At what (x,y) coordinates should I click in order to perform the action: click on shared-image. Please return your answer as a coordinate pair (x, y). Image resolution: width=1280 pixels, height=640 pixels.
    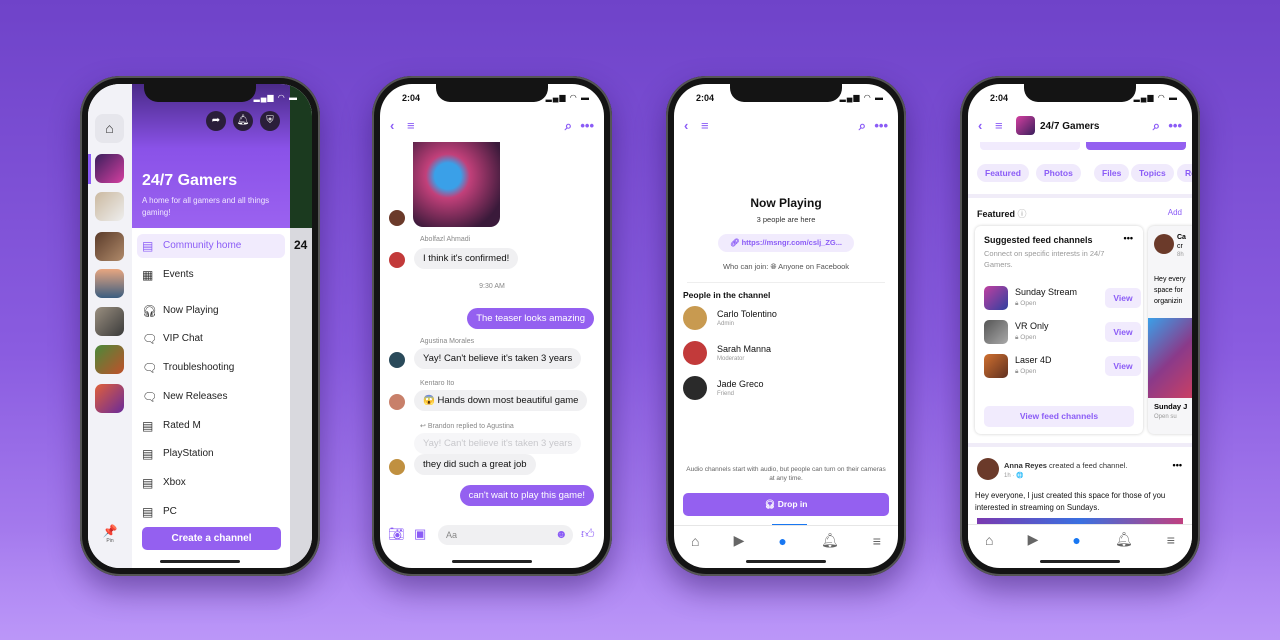
    Looking at the image, I should click on (456, 184).